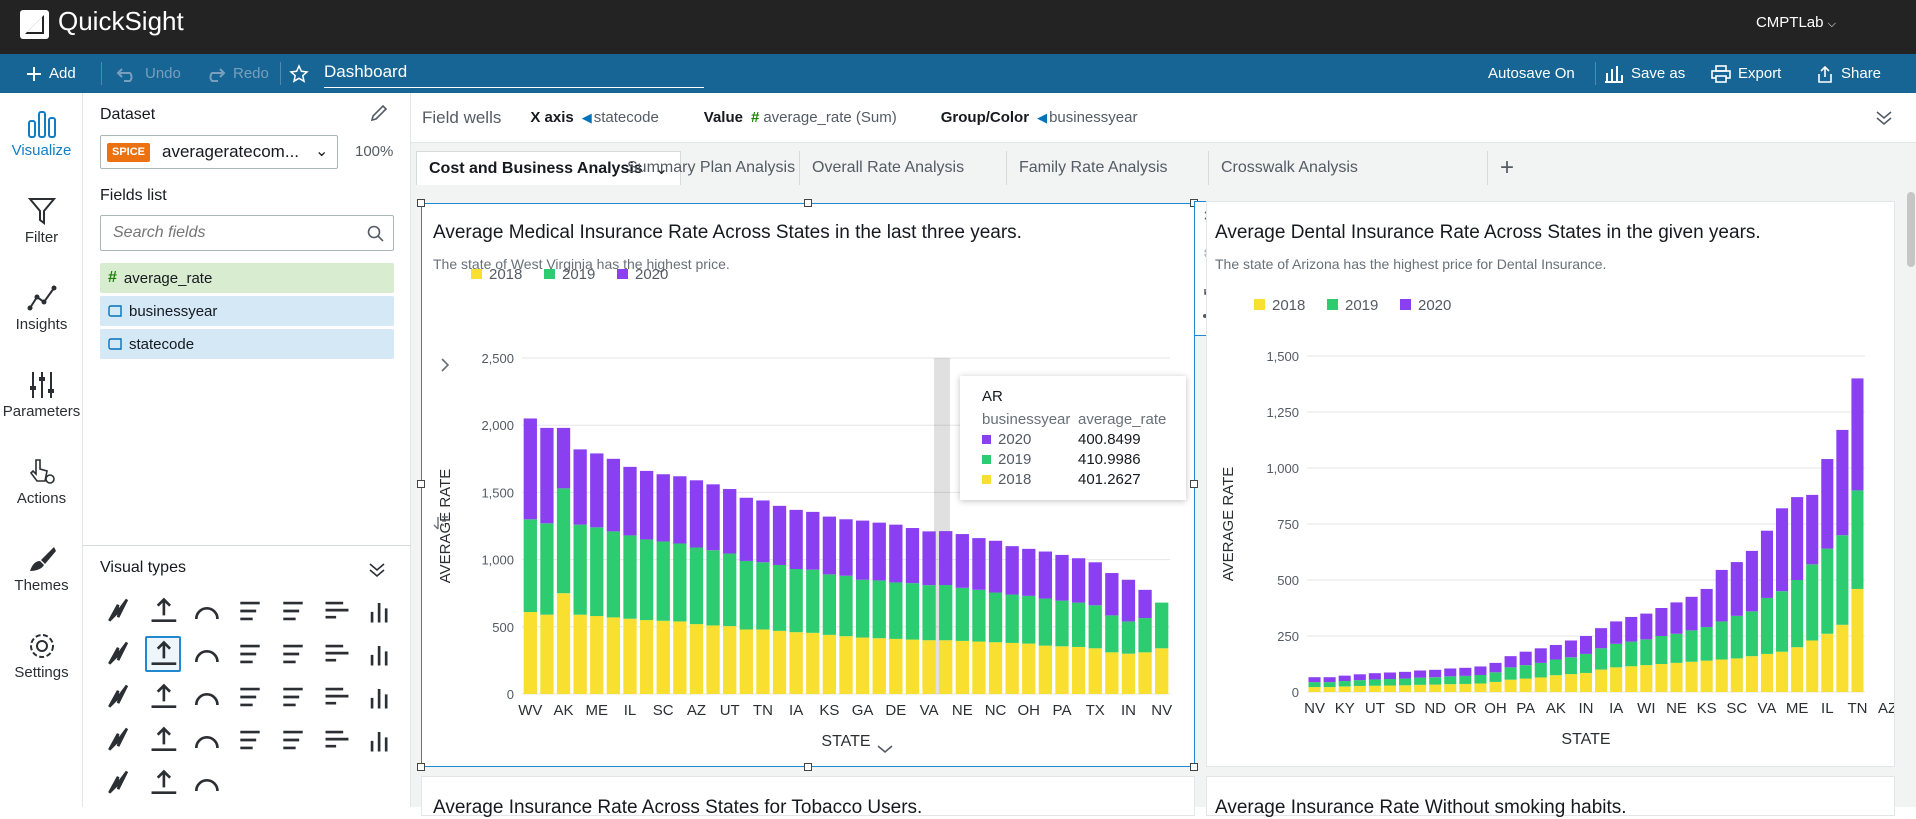 This screenshot has height=819, width=1916. What do you see at coordinates (293, 740) in the screenshot?
I see `sankey-visual-type-icon` at bounding box center [293, 740].